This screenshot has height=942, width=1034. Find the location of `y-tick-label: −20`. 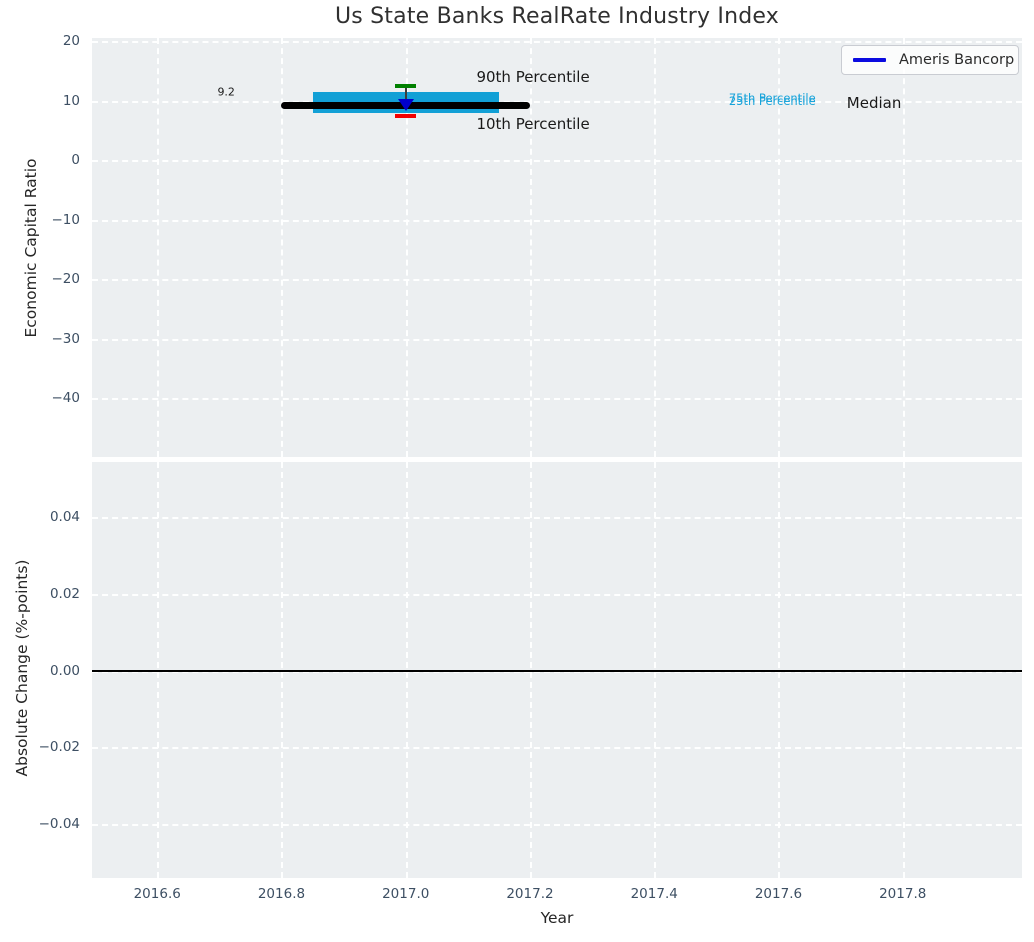

y-tick-label: −20 is located at coordinates (66, 279).